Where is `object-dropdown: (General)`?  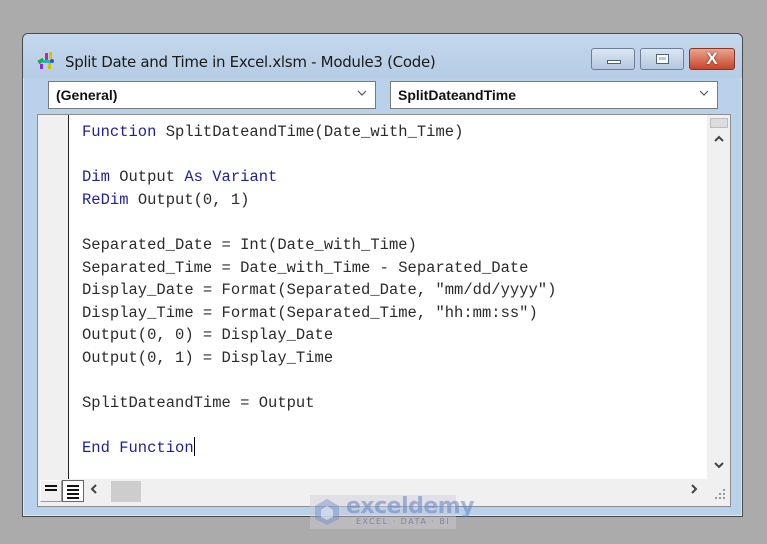
object-dropdown: (General) is located at coordinates (212, 95).